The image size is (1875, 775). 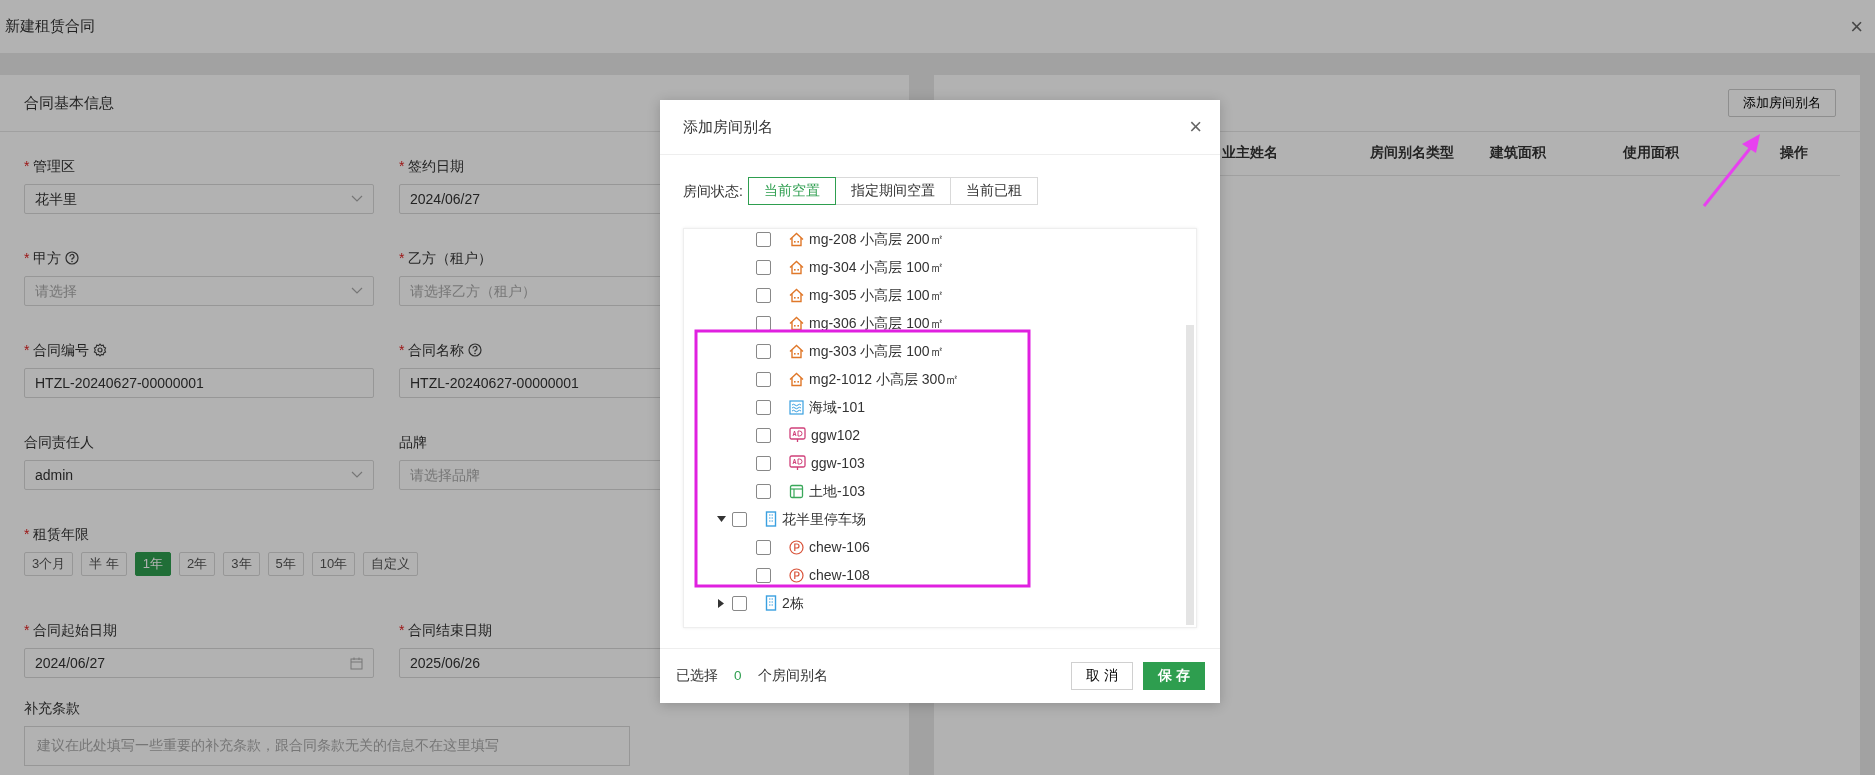 I want to click on column-header: 房间别名类型, so click(x=1412, y=153).